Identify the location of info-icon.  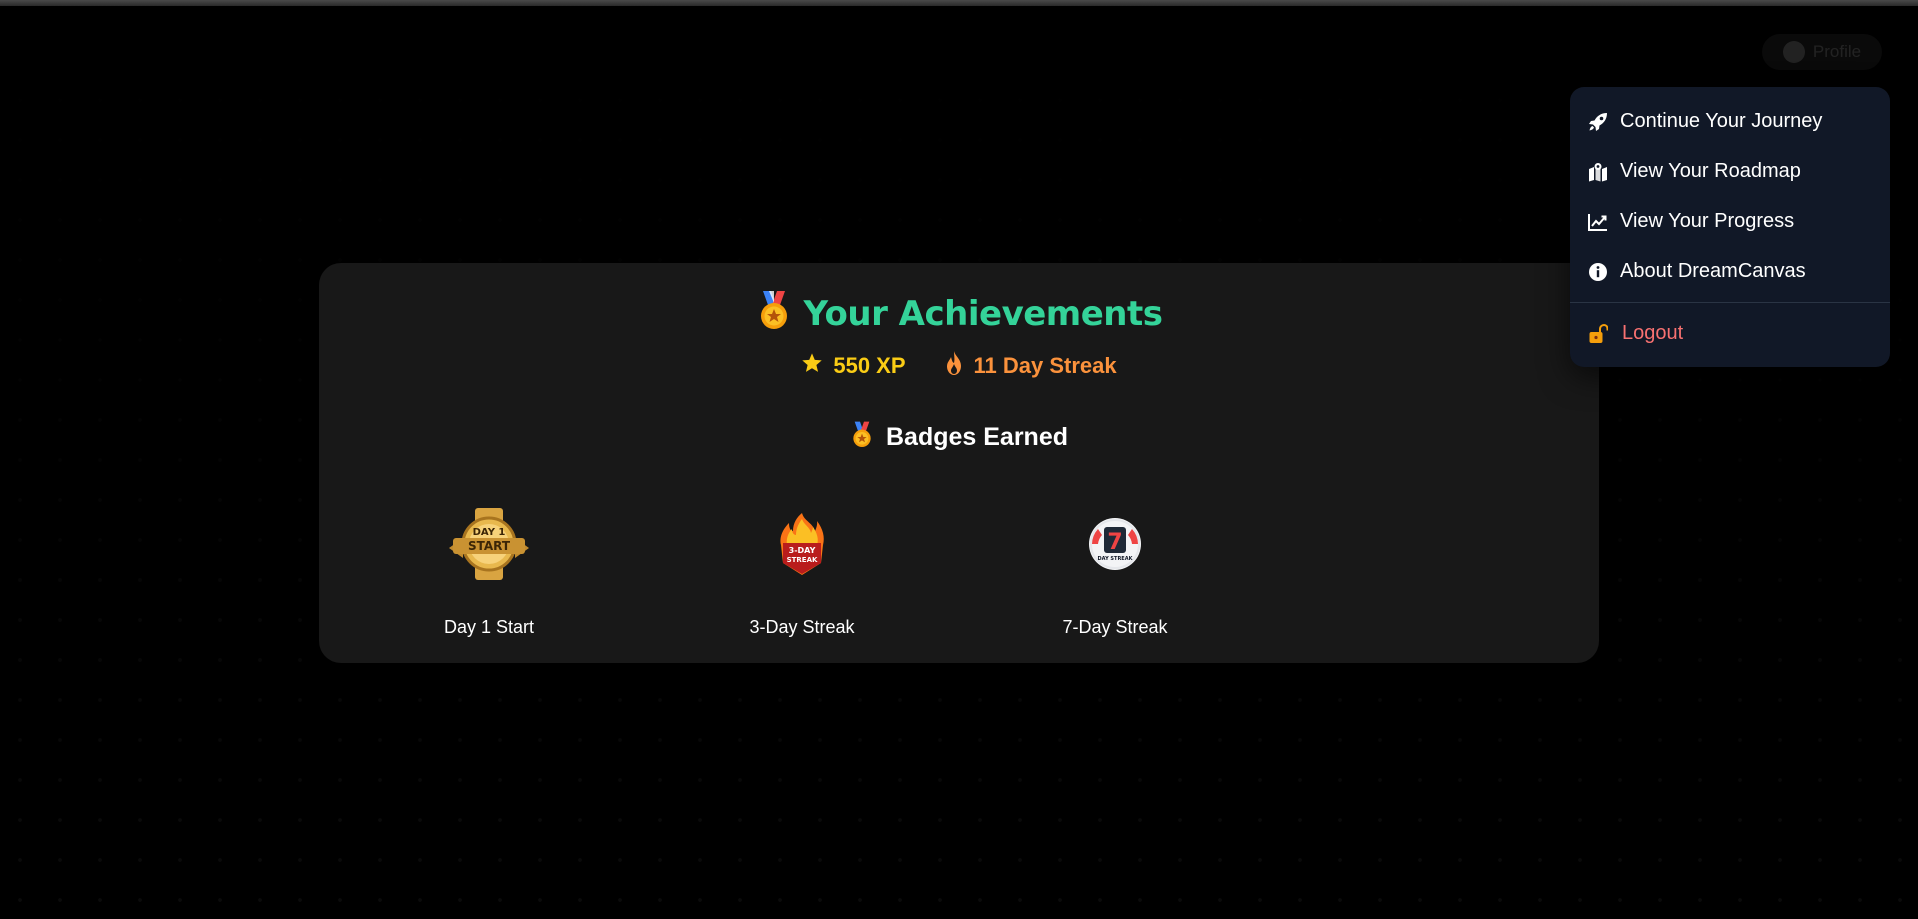
(1598, 272).